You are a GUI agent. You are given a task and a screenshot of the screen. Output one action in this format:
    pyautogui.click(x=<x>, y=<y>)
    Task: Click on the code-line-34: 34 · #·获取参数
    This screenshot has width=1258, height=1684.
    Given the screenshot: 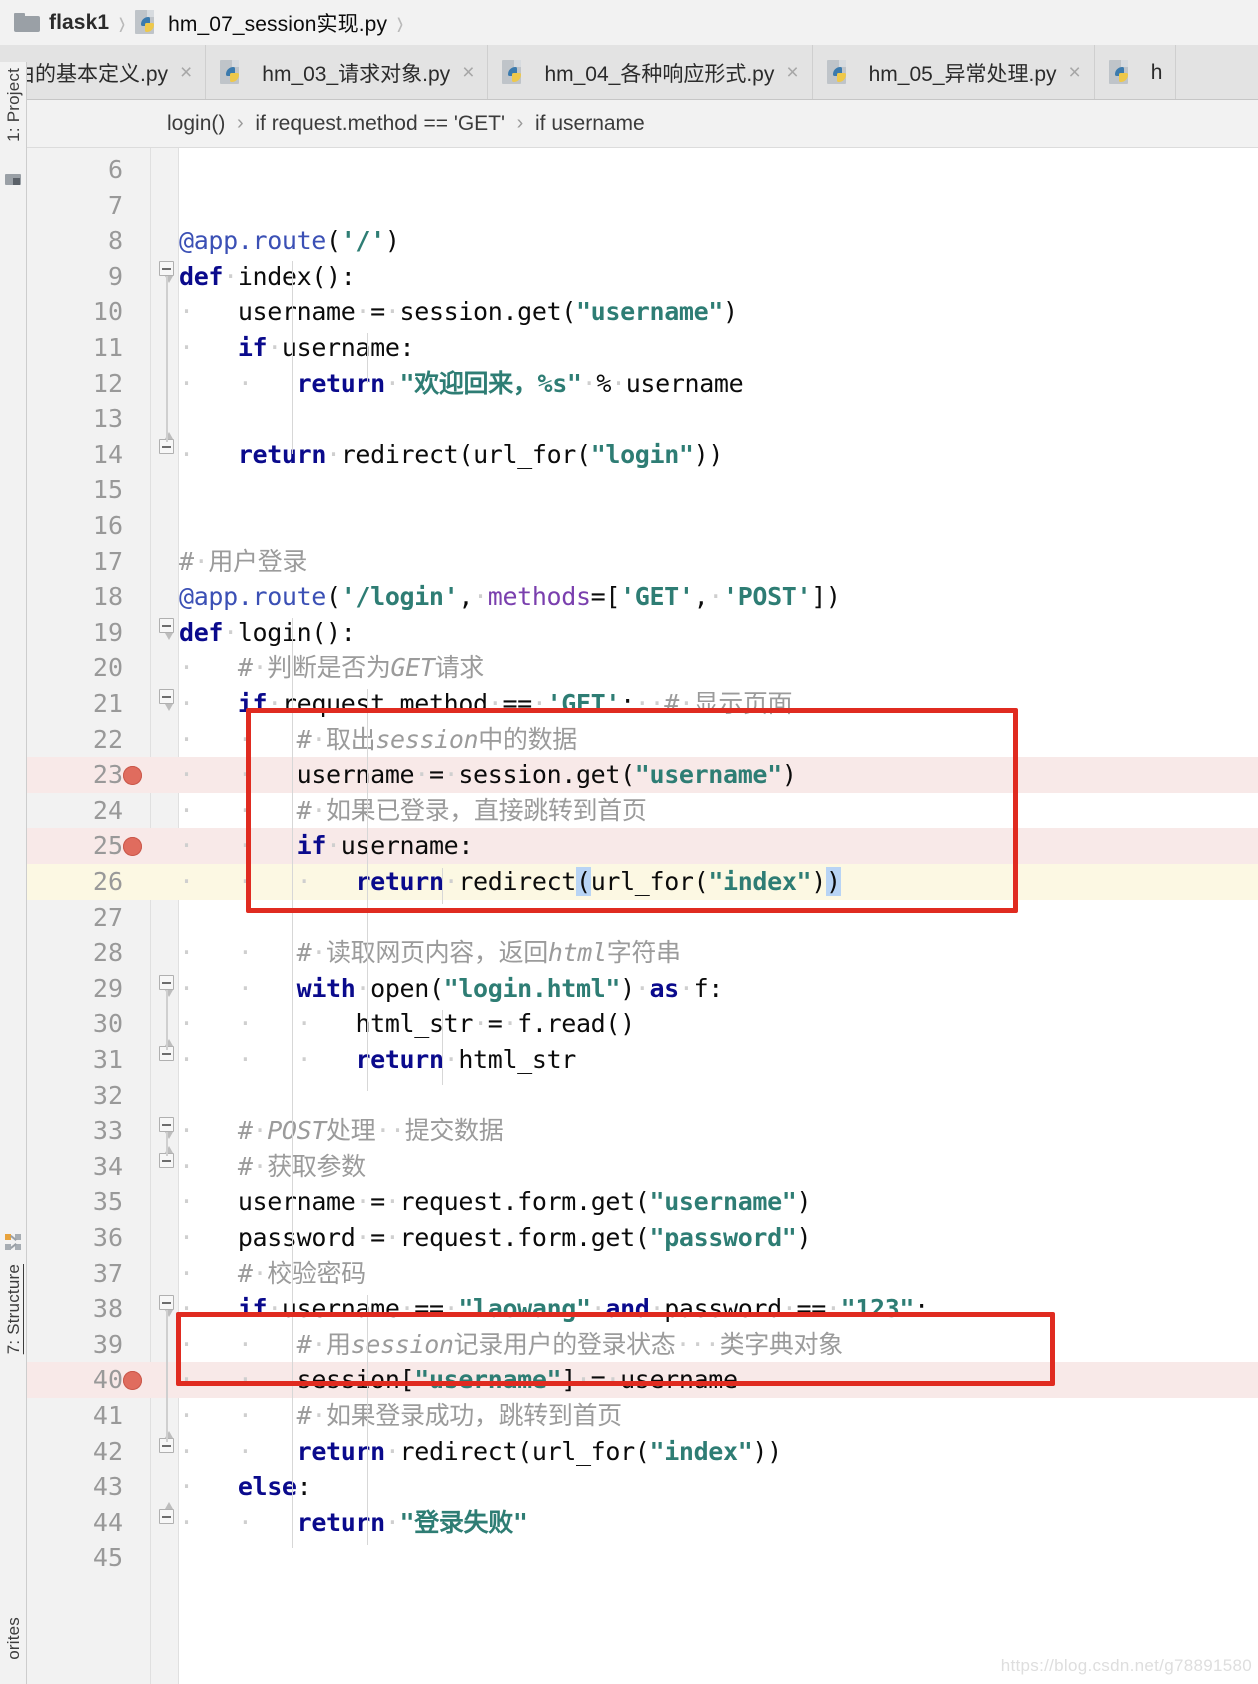 What is the action you would take?
    pyautogui.click(x=642, y=1167)
    